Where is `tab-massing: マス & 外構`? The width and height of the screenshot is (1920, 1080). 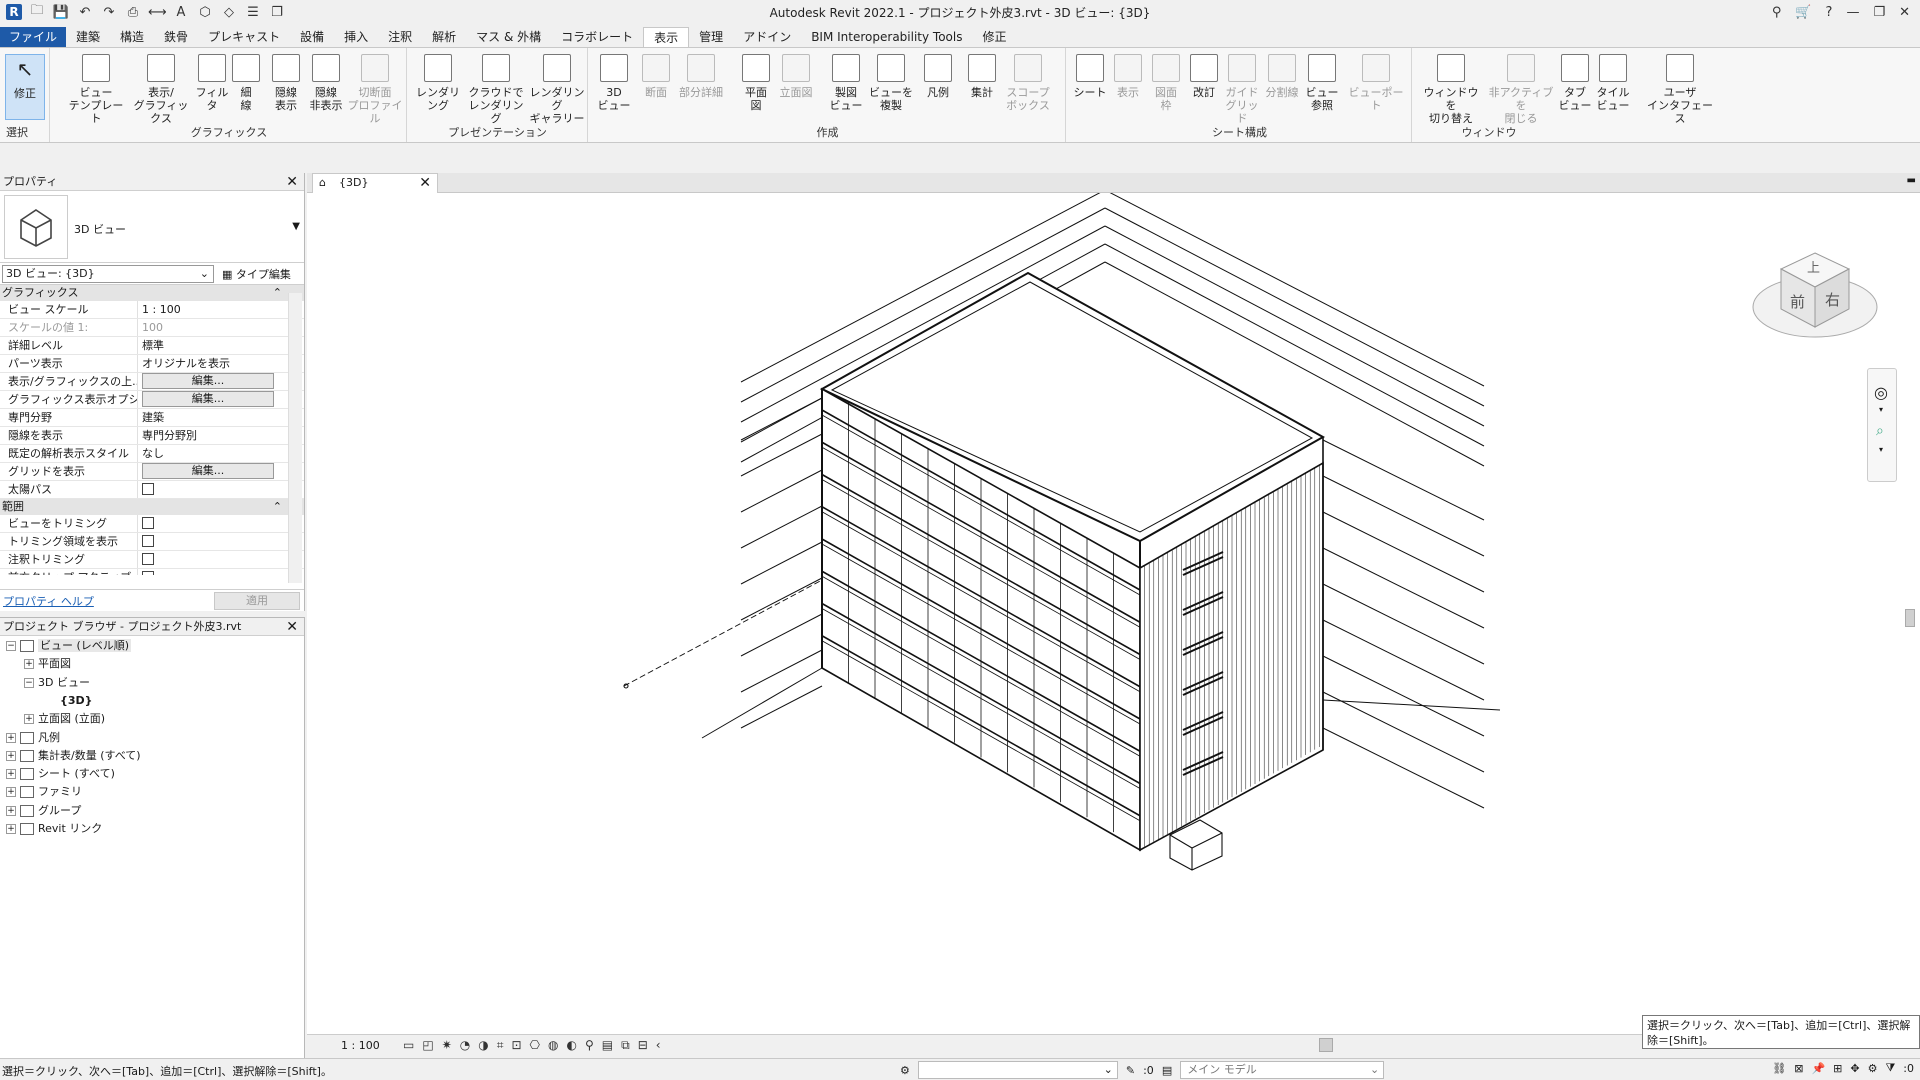 tab-massing: マス & 外構 is located at coordinates (508, 37).